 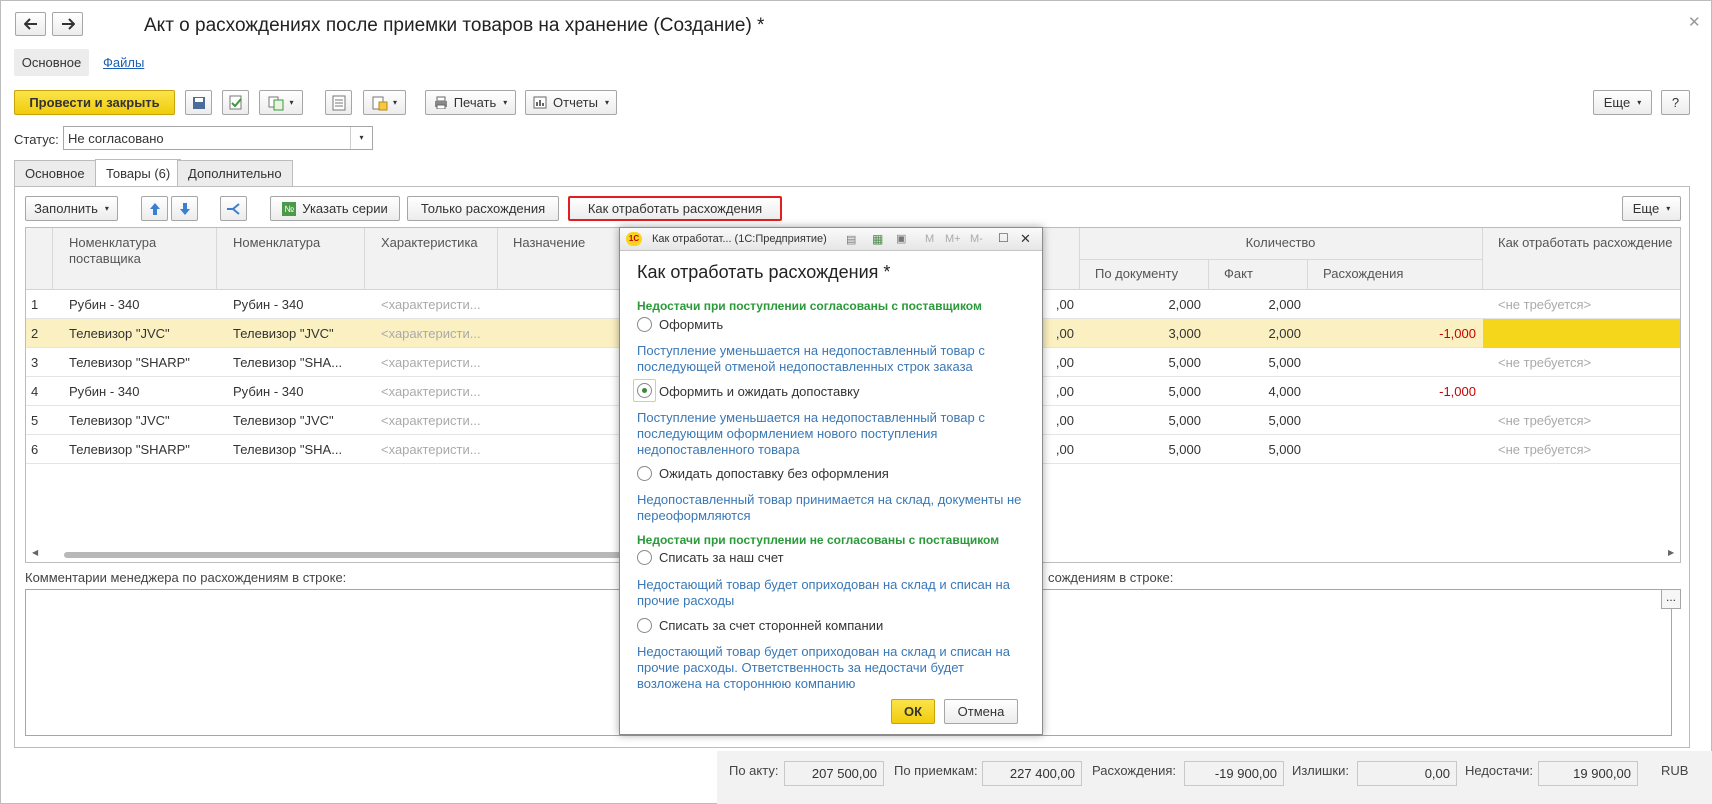 I want to click on specify-series-button: № Указать серии, so click(x=335, y=208).